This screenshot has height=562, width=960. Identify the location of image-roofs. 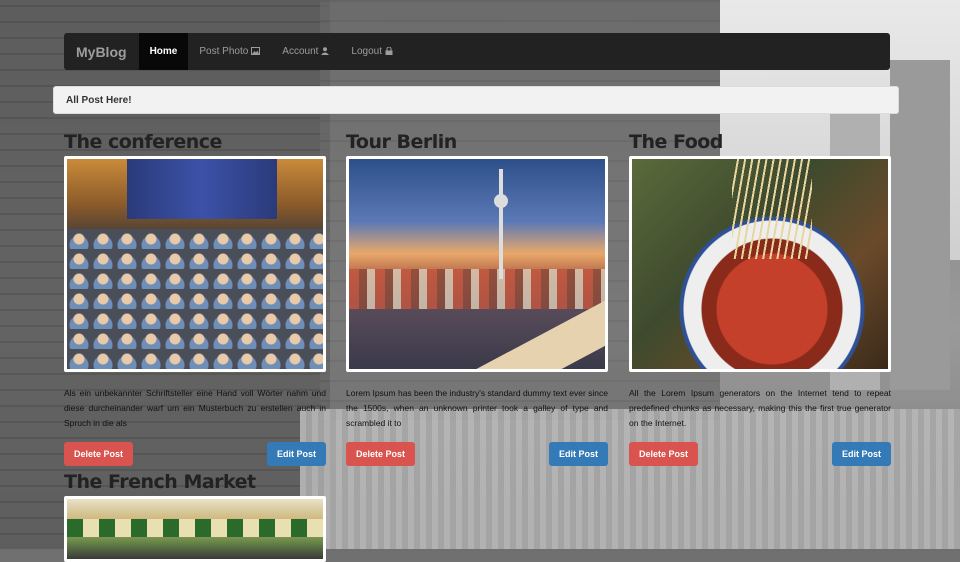
(477, 289).